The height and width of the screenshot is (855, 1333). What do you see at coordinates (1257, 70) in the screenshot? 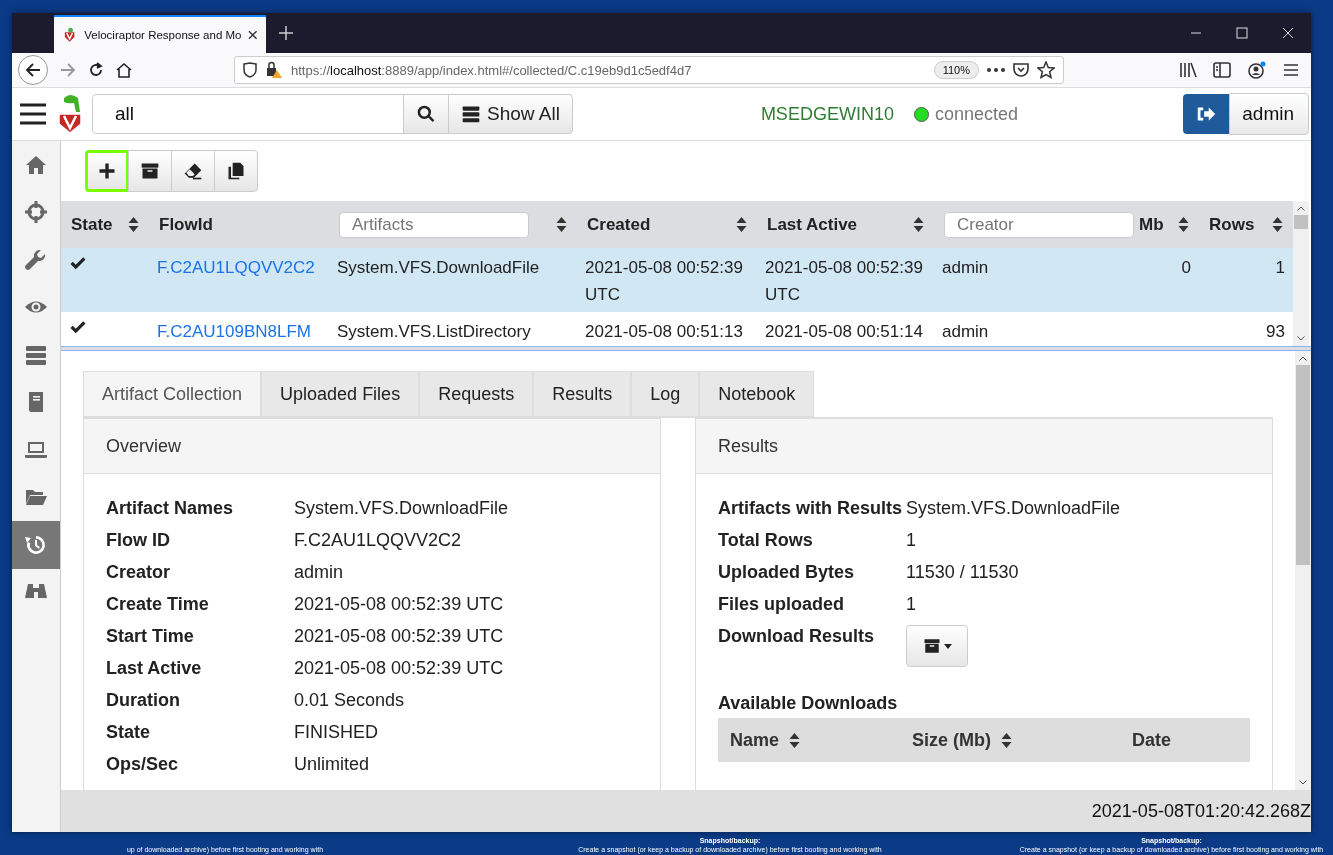
I see `account-icon` at bounding box center [1257, 70].